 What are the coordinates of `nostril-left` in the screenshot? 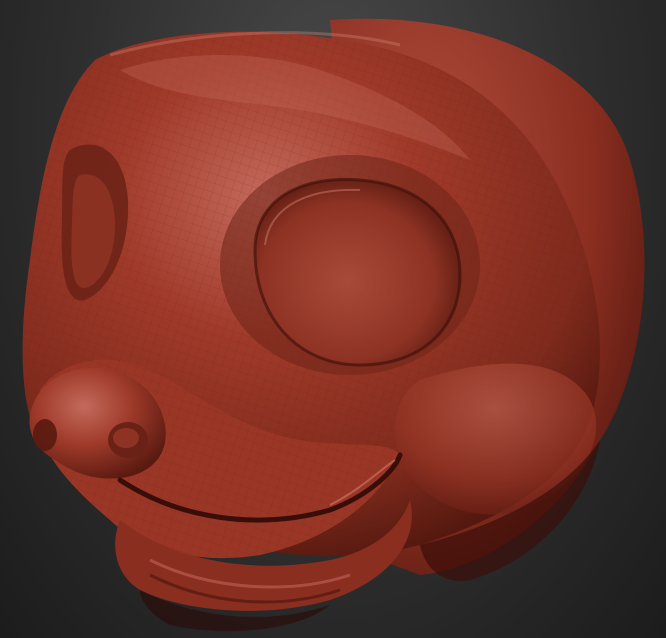 It's located at (45, 435).